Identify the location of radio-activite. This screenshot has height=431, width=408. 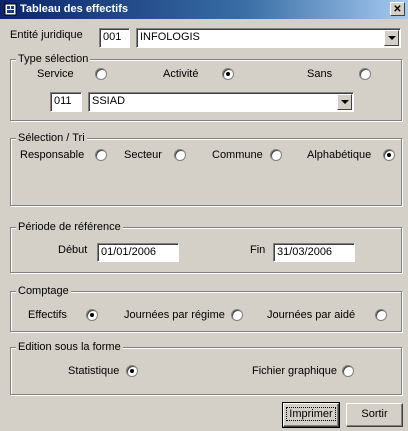
(228, 74).